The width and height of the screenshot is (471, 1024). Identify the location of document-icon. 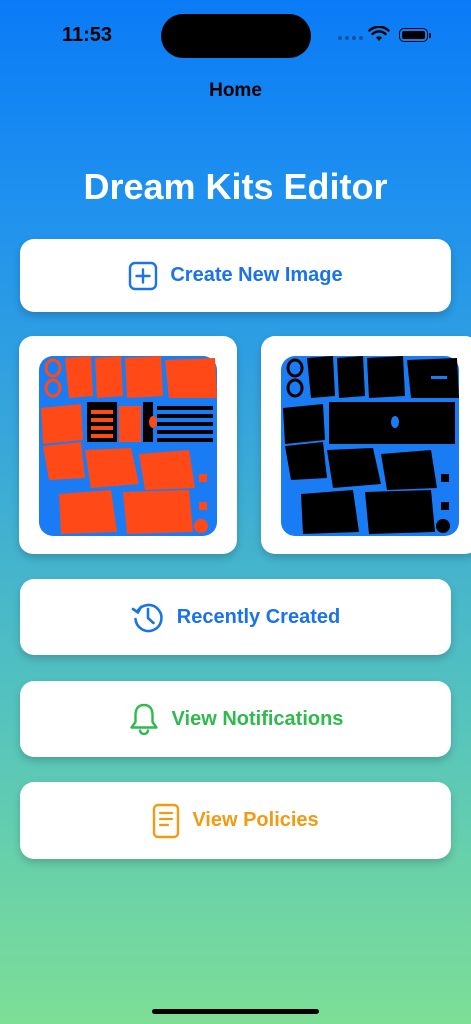
(166, 820).